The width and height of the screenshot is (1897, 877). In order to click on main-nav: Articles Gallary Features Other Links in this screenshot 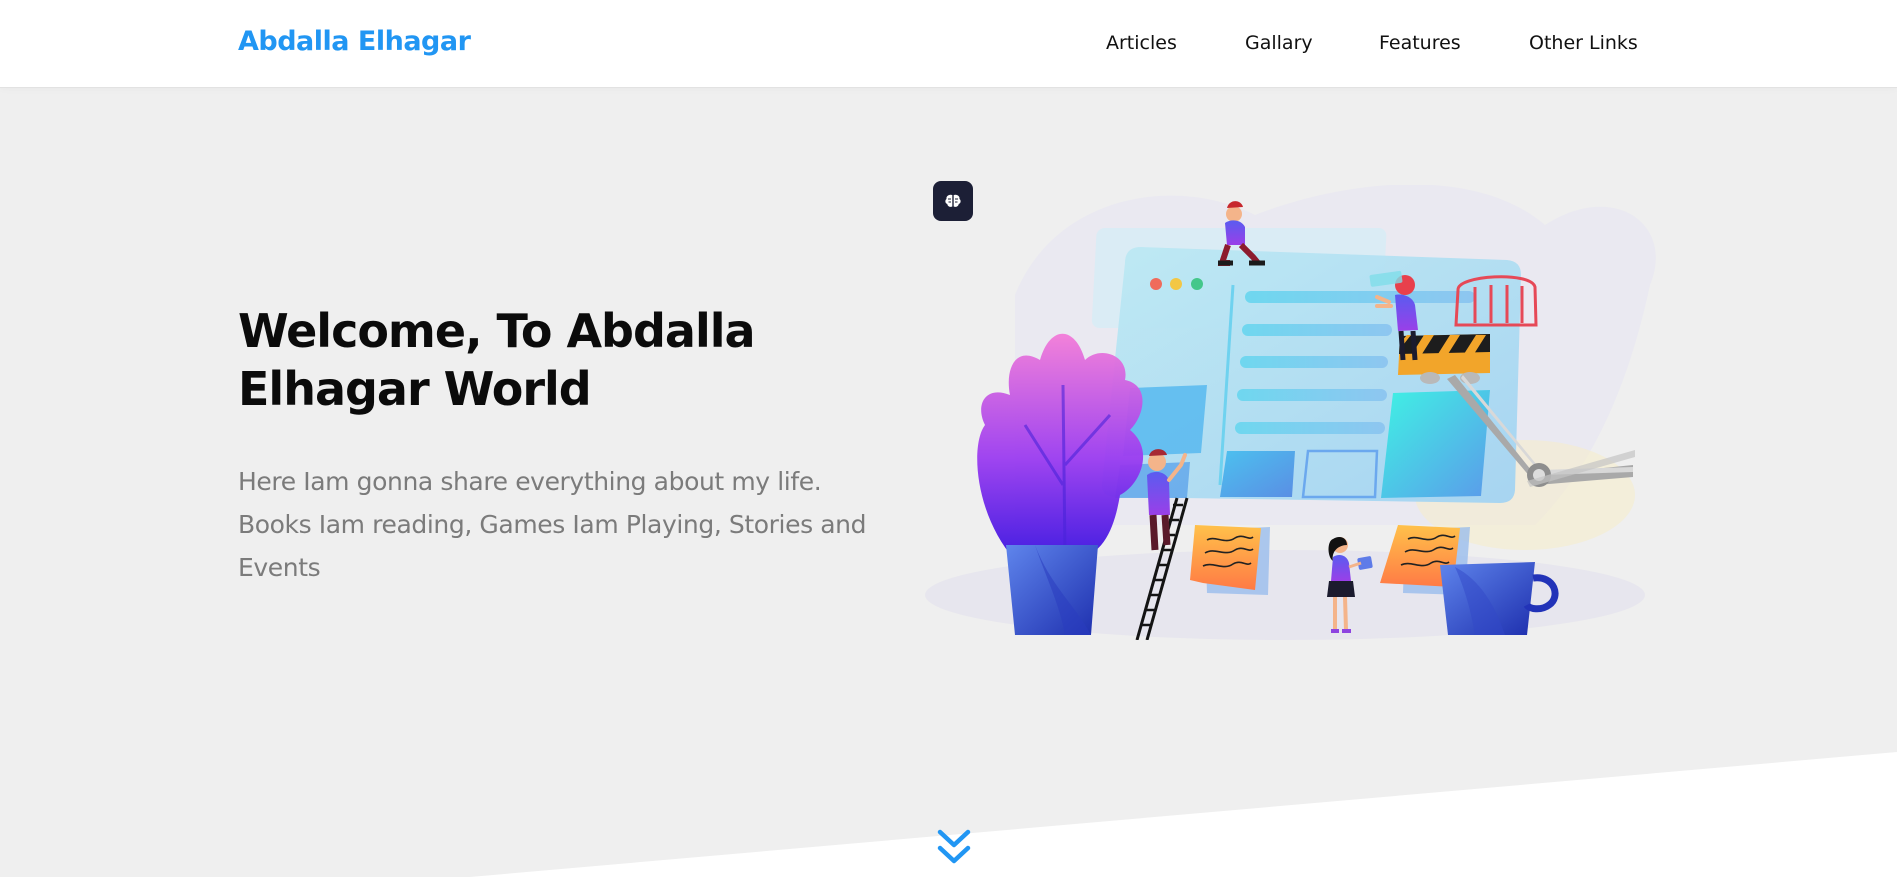, I will do `click(948, 44)`.